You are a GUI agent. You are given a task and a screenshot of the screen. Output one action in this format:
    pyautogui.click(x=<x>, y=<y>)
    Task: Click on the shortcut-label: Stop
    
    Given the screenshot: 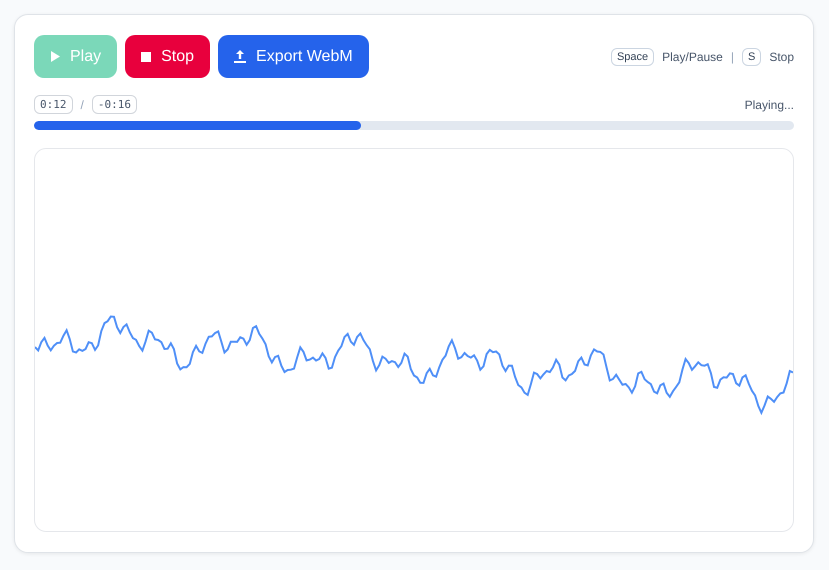 What is the action you would take?
    pyautogui.click(x=781, y=57)
    